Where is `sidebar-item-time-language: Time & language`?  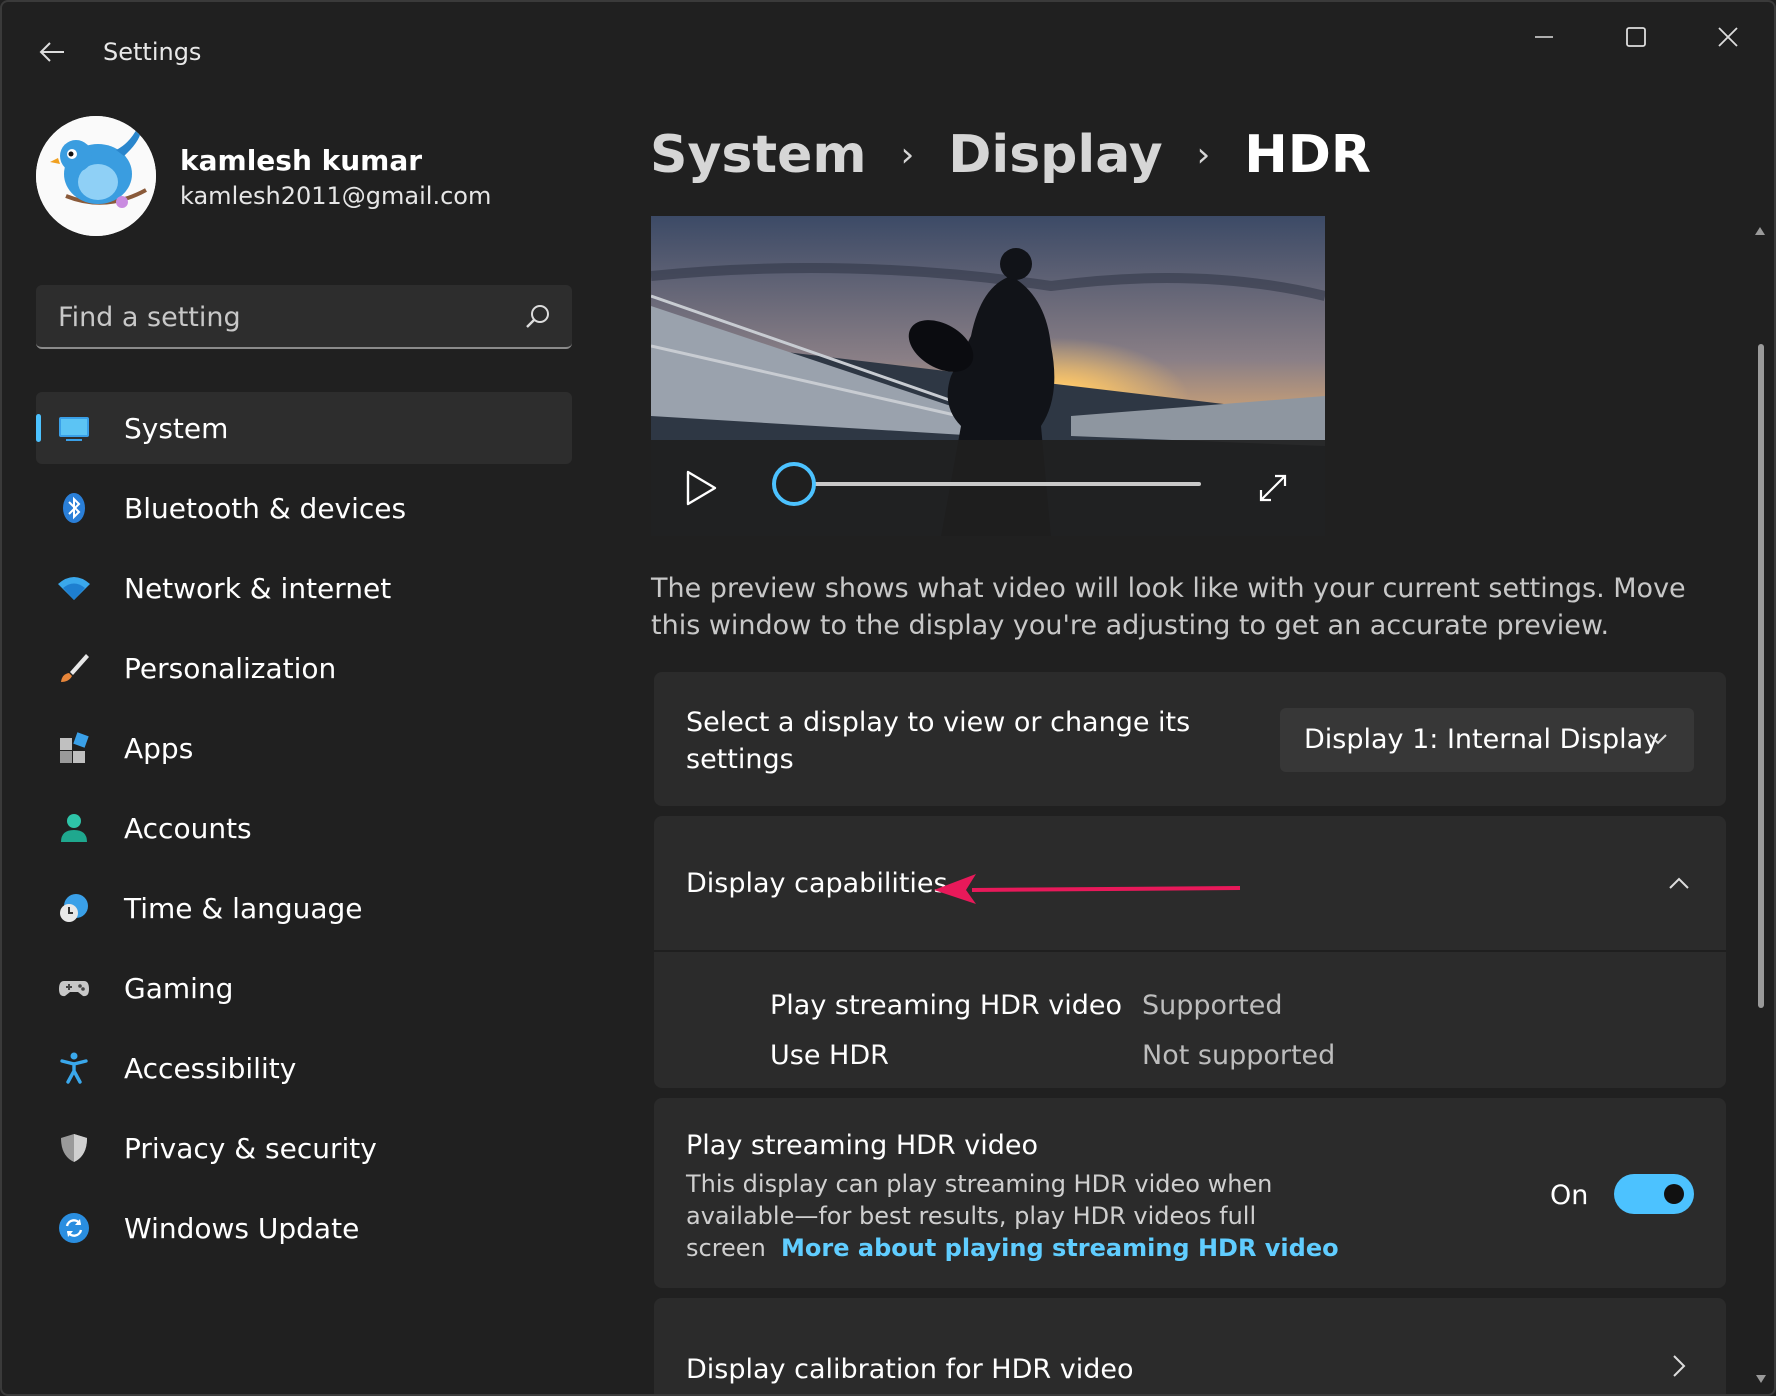 sidebar-item-time-language: Time & language is located at coordinates (304, 908).